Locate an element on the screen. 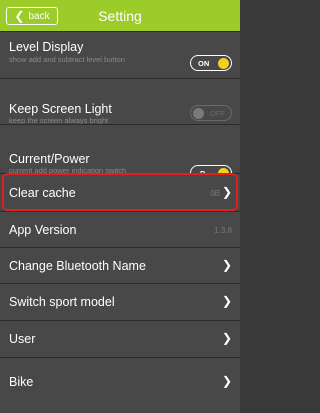 The image size is (320, 413). setting-title: Switch sport model is located at coordinates (62, 302).